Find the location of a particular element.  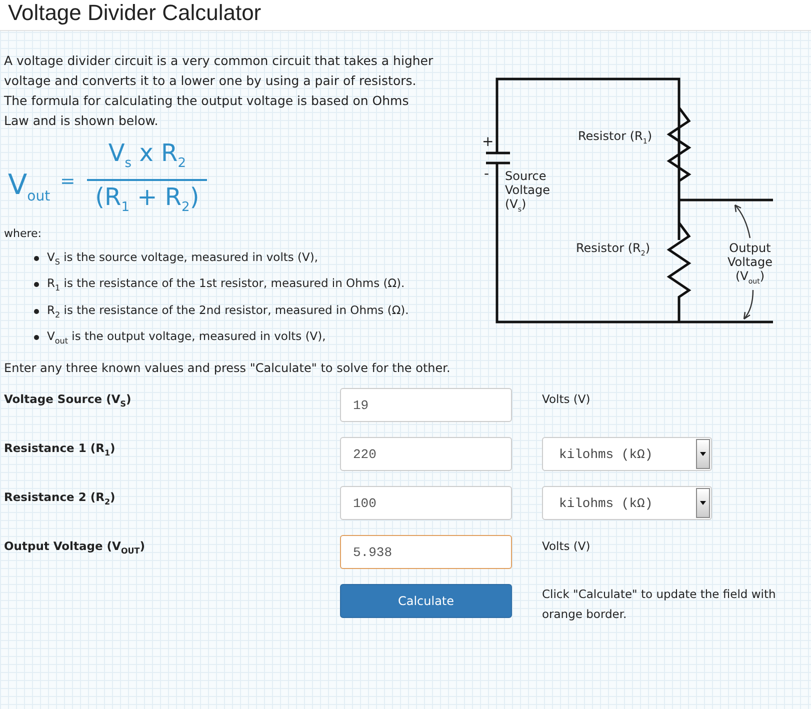

value-field: 100 is located at coordinates (426, 503).